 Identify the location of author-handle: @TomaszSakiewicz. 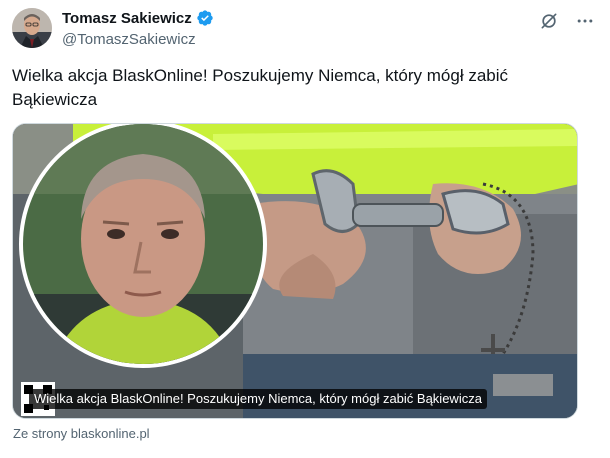
(129, 39).